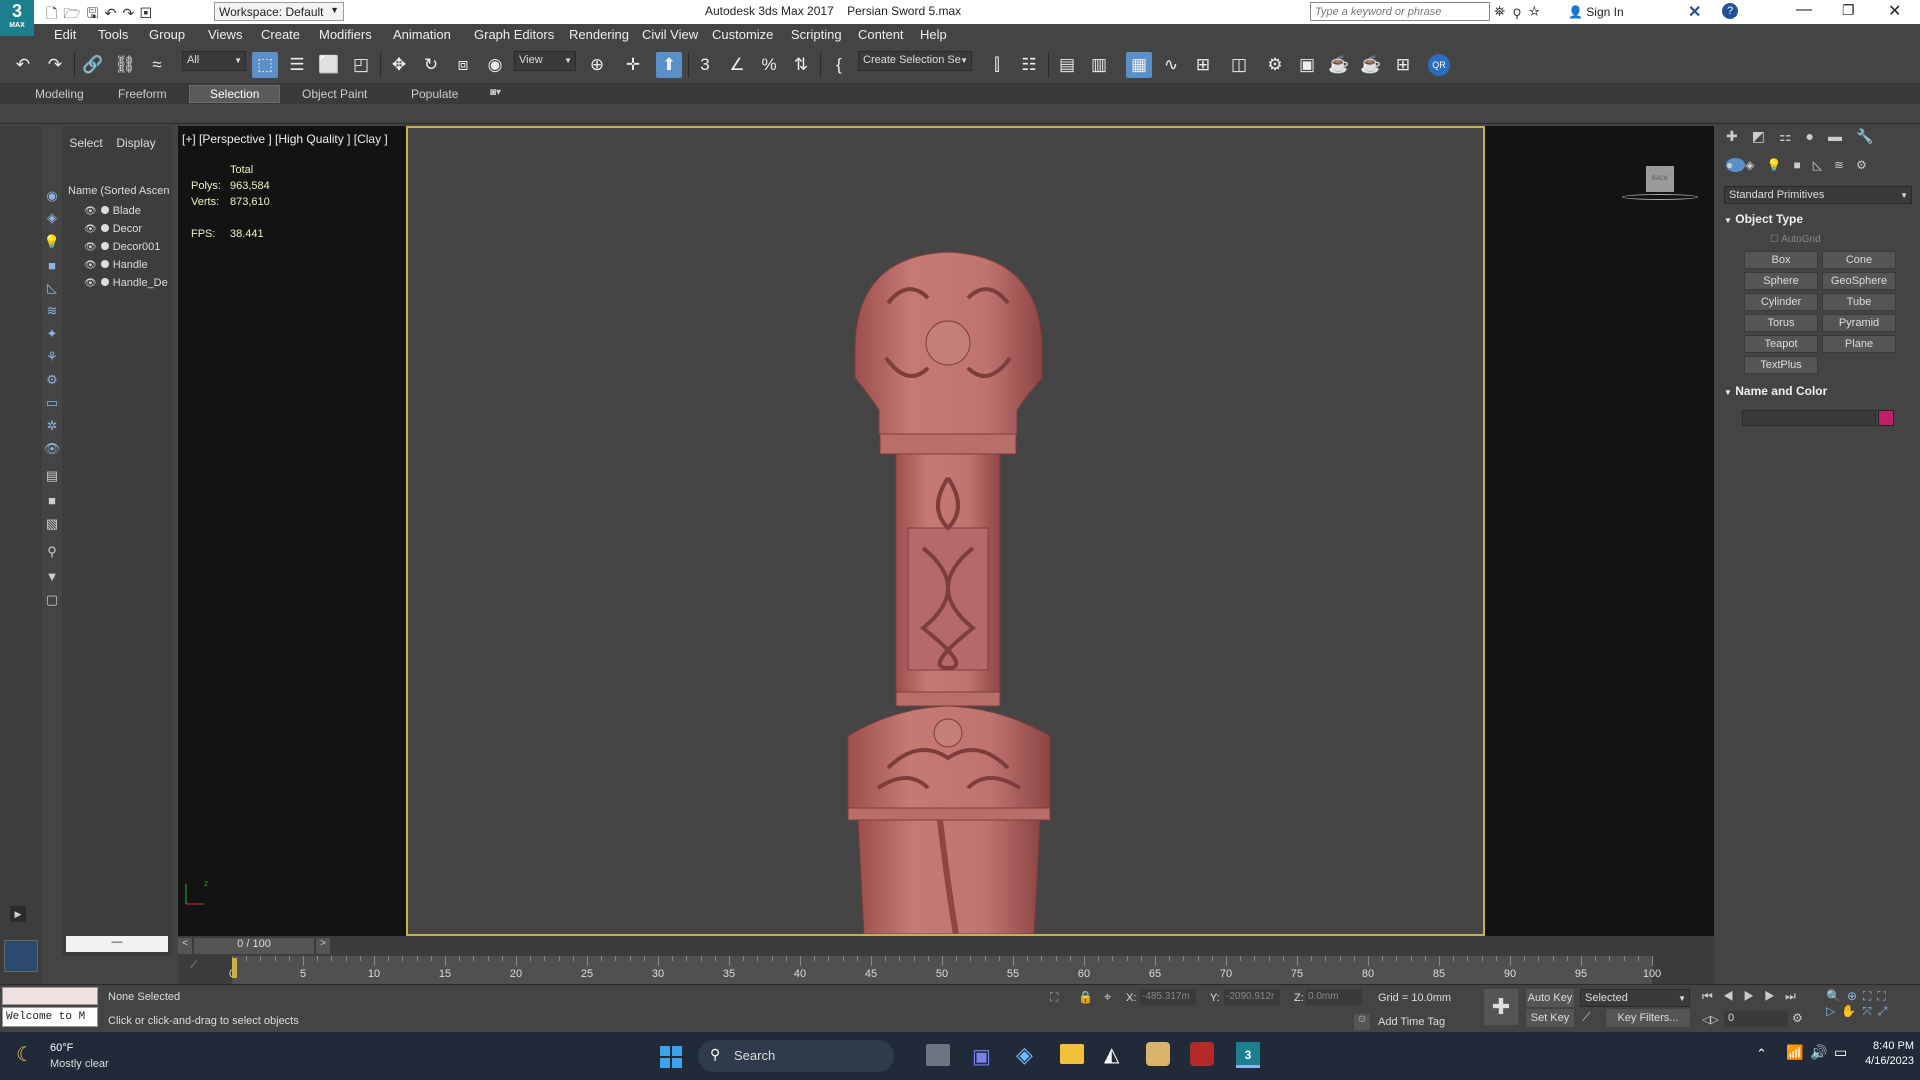 This screenshot has width=1920, height=1080. What do you see at coordinates (52, 600) in the screenshot?
I see `folder-icon: ▢` at bounding box center [52, 600].